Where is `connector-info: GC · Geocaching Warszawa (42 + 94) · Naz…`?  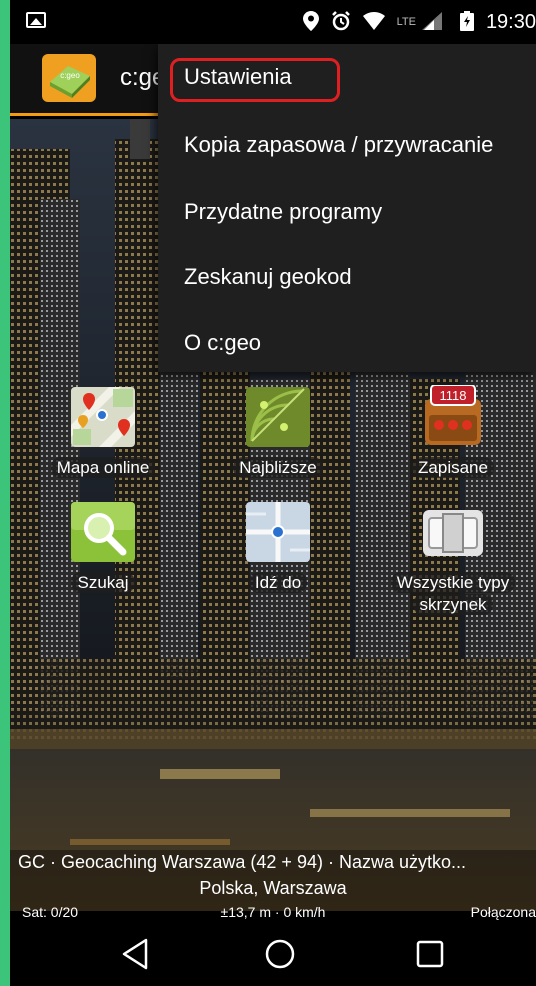
connector-info: GC · Geocaching Warszawa (42 + 94) · Naz… is located at coordinates (242, 862).